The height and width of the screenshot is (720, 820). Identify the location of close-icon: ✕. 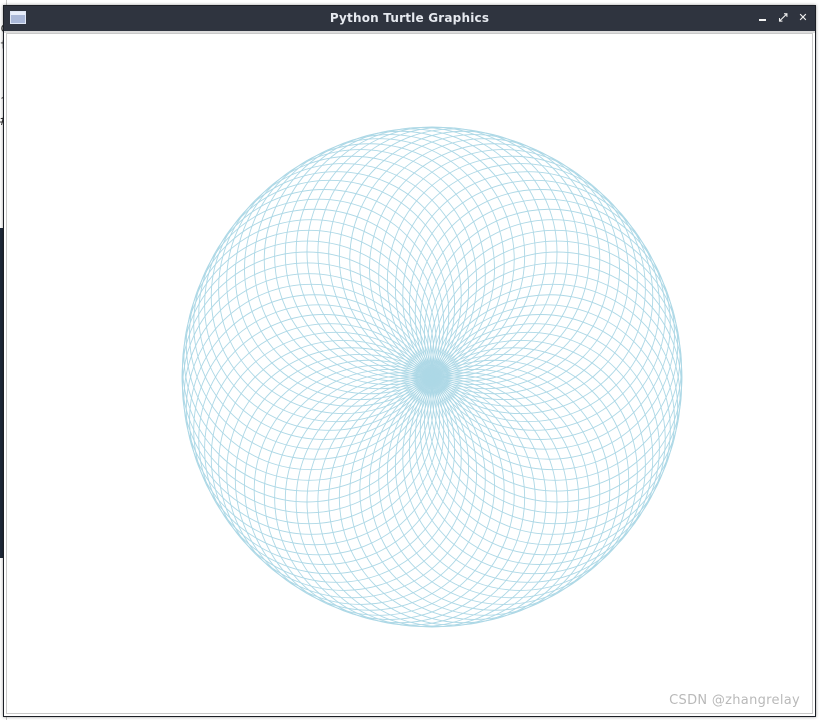
(803, 17).